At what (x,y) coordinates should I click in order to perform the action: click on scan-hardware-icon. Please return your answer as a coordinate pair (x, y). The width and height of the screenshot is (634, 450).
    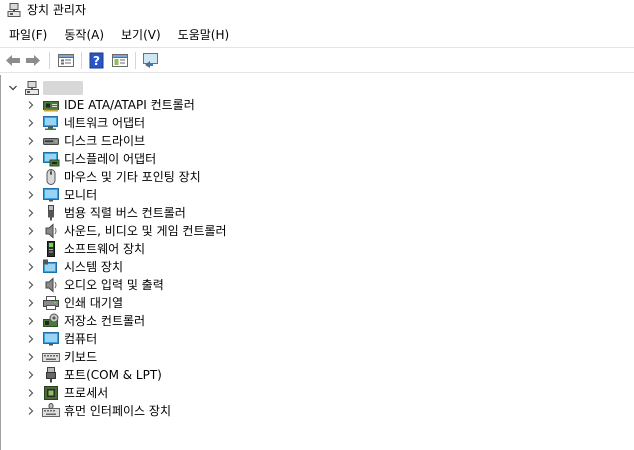
    Looking at the image, I should click on (151, 60).